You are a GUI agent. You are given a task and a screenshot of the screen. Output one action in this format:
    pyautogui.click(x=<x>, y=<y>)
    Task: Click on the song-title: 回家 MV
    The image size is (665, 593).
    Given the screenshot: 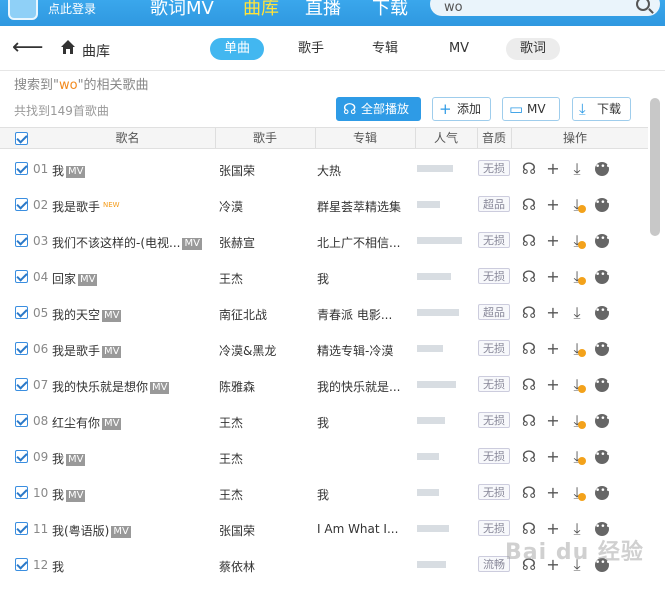 What is the action you would take?
    pyautogui.click(x=75, y=278)
    